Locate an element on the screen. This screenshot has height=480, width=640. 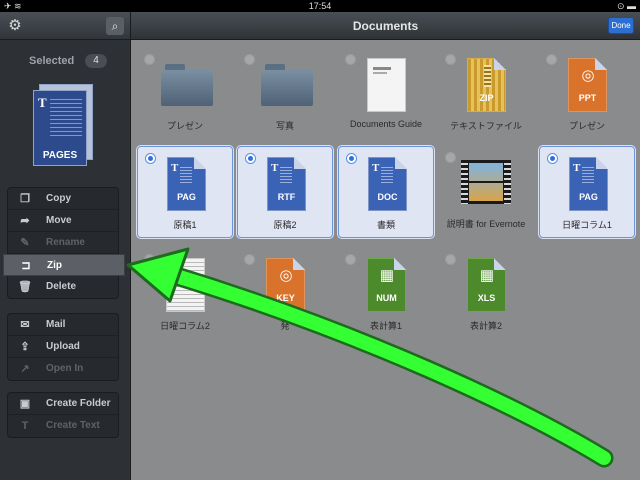
status-bar: ✈ ≋ 17:54 ⊙ ▬ is located at coordinates (320, 6).